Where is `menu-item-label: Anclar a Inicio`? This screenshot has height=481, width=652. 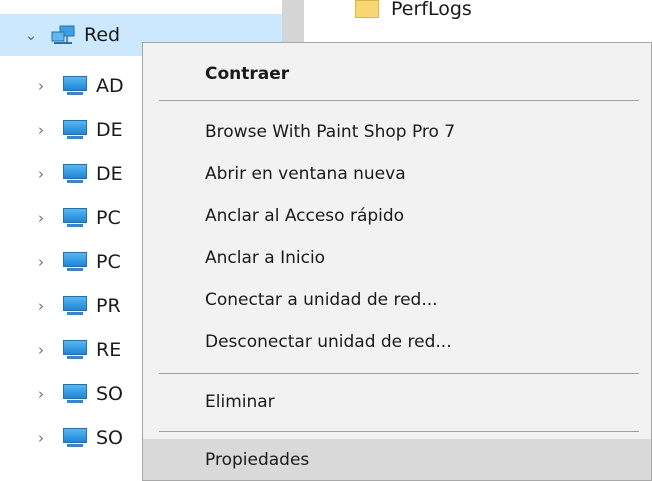 menu-item-label: Anclar a Inicio is located at coordinates (265, 258).